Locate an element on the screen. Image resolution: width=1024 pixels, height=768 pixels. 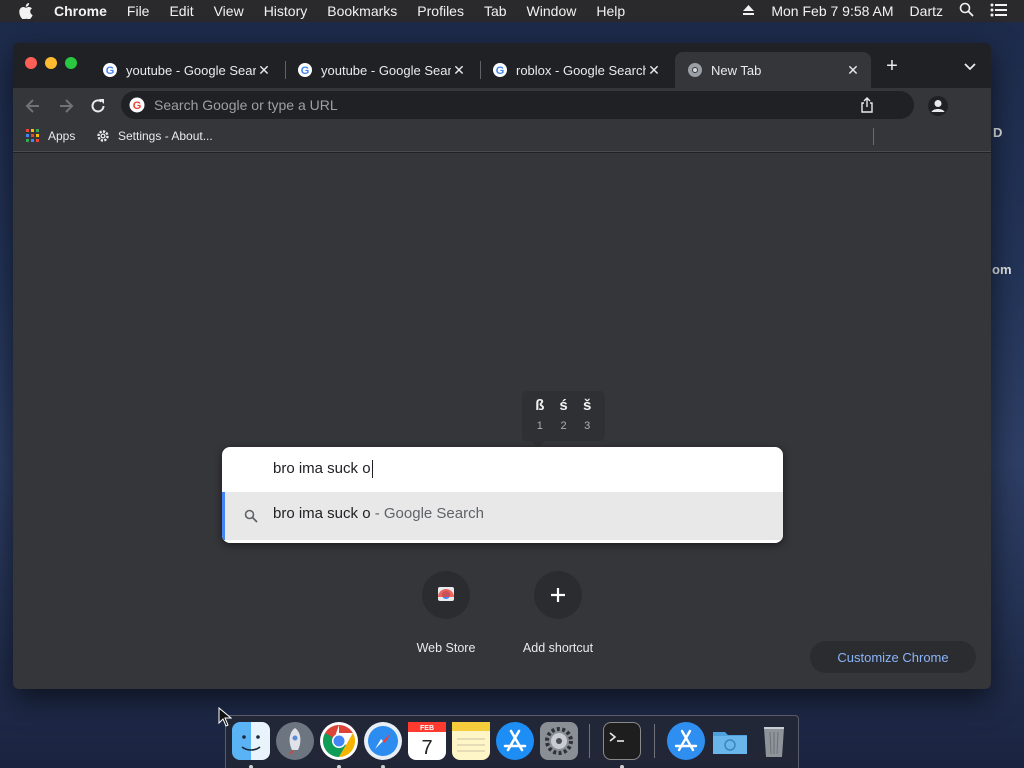
menu-edit: Edit is located at coordinates (181, 11).